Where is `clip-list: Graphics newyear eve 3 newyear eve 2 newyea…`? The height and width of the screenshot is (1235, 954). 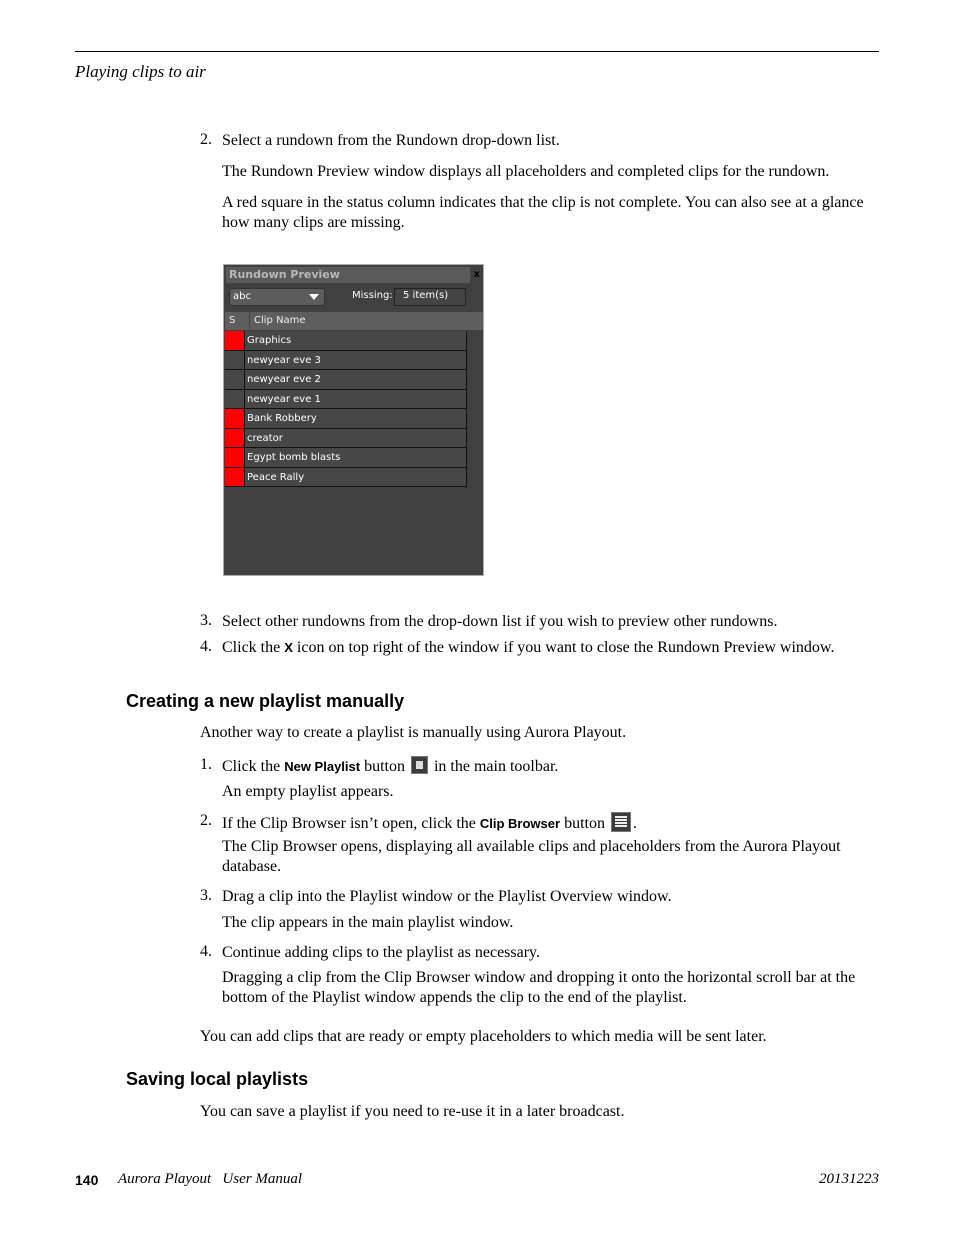
clip-list: Graphics newyear eve 3 newyear eve 2 newyea… is located at coordinates (346, 409).